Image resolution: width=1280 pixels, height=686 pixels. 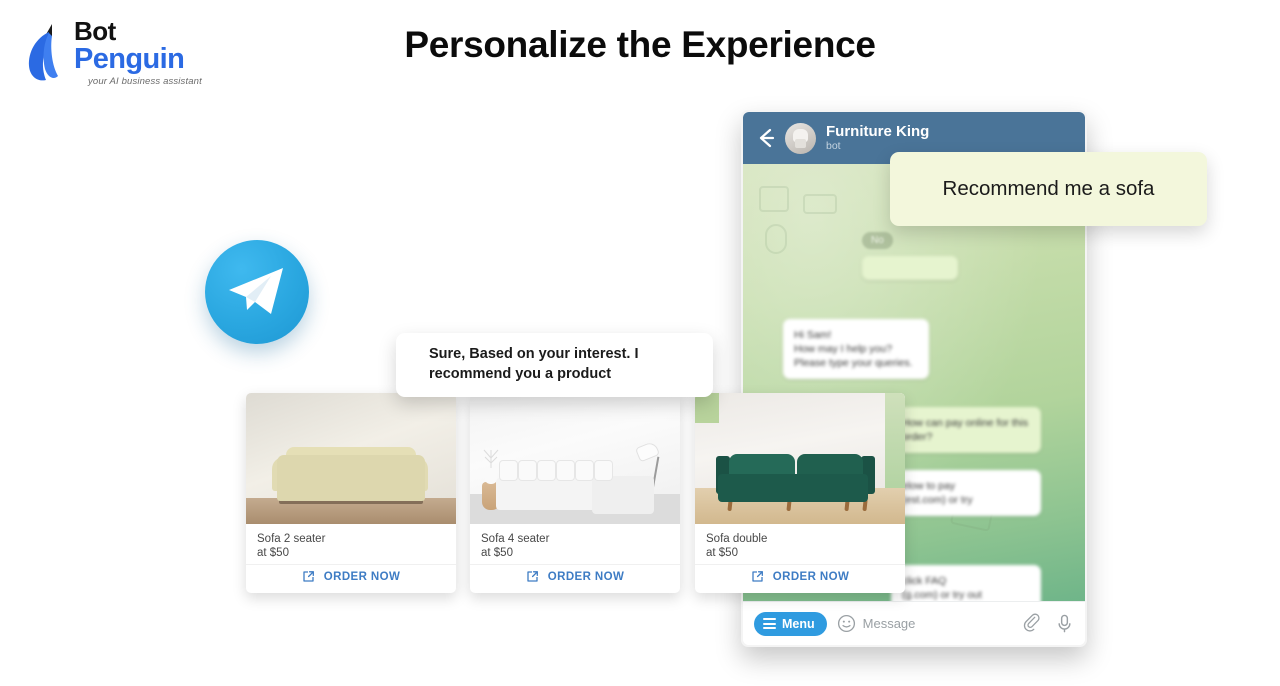 What do you see at coordinates (846, 623) in the screenshot?
I see `smiley-icon` at bounding box center [846, 623].